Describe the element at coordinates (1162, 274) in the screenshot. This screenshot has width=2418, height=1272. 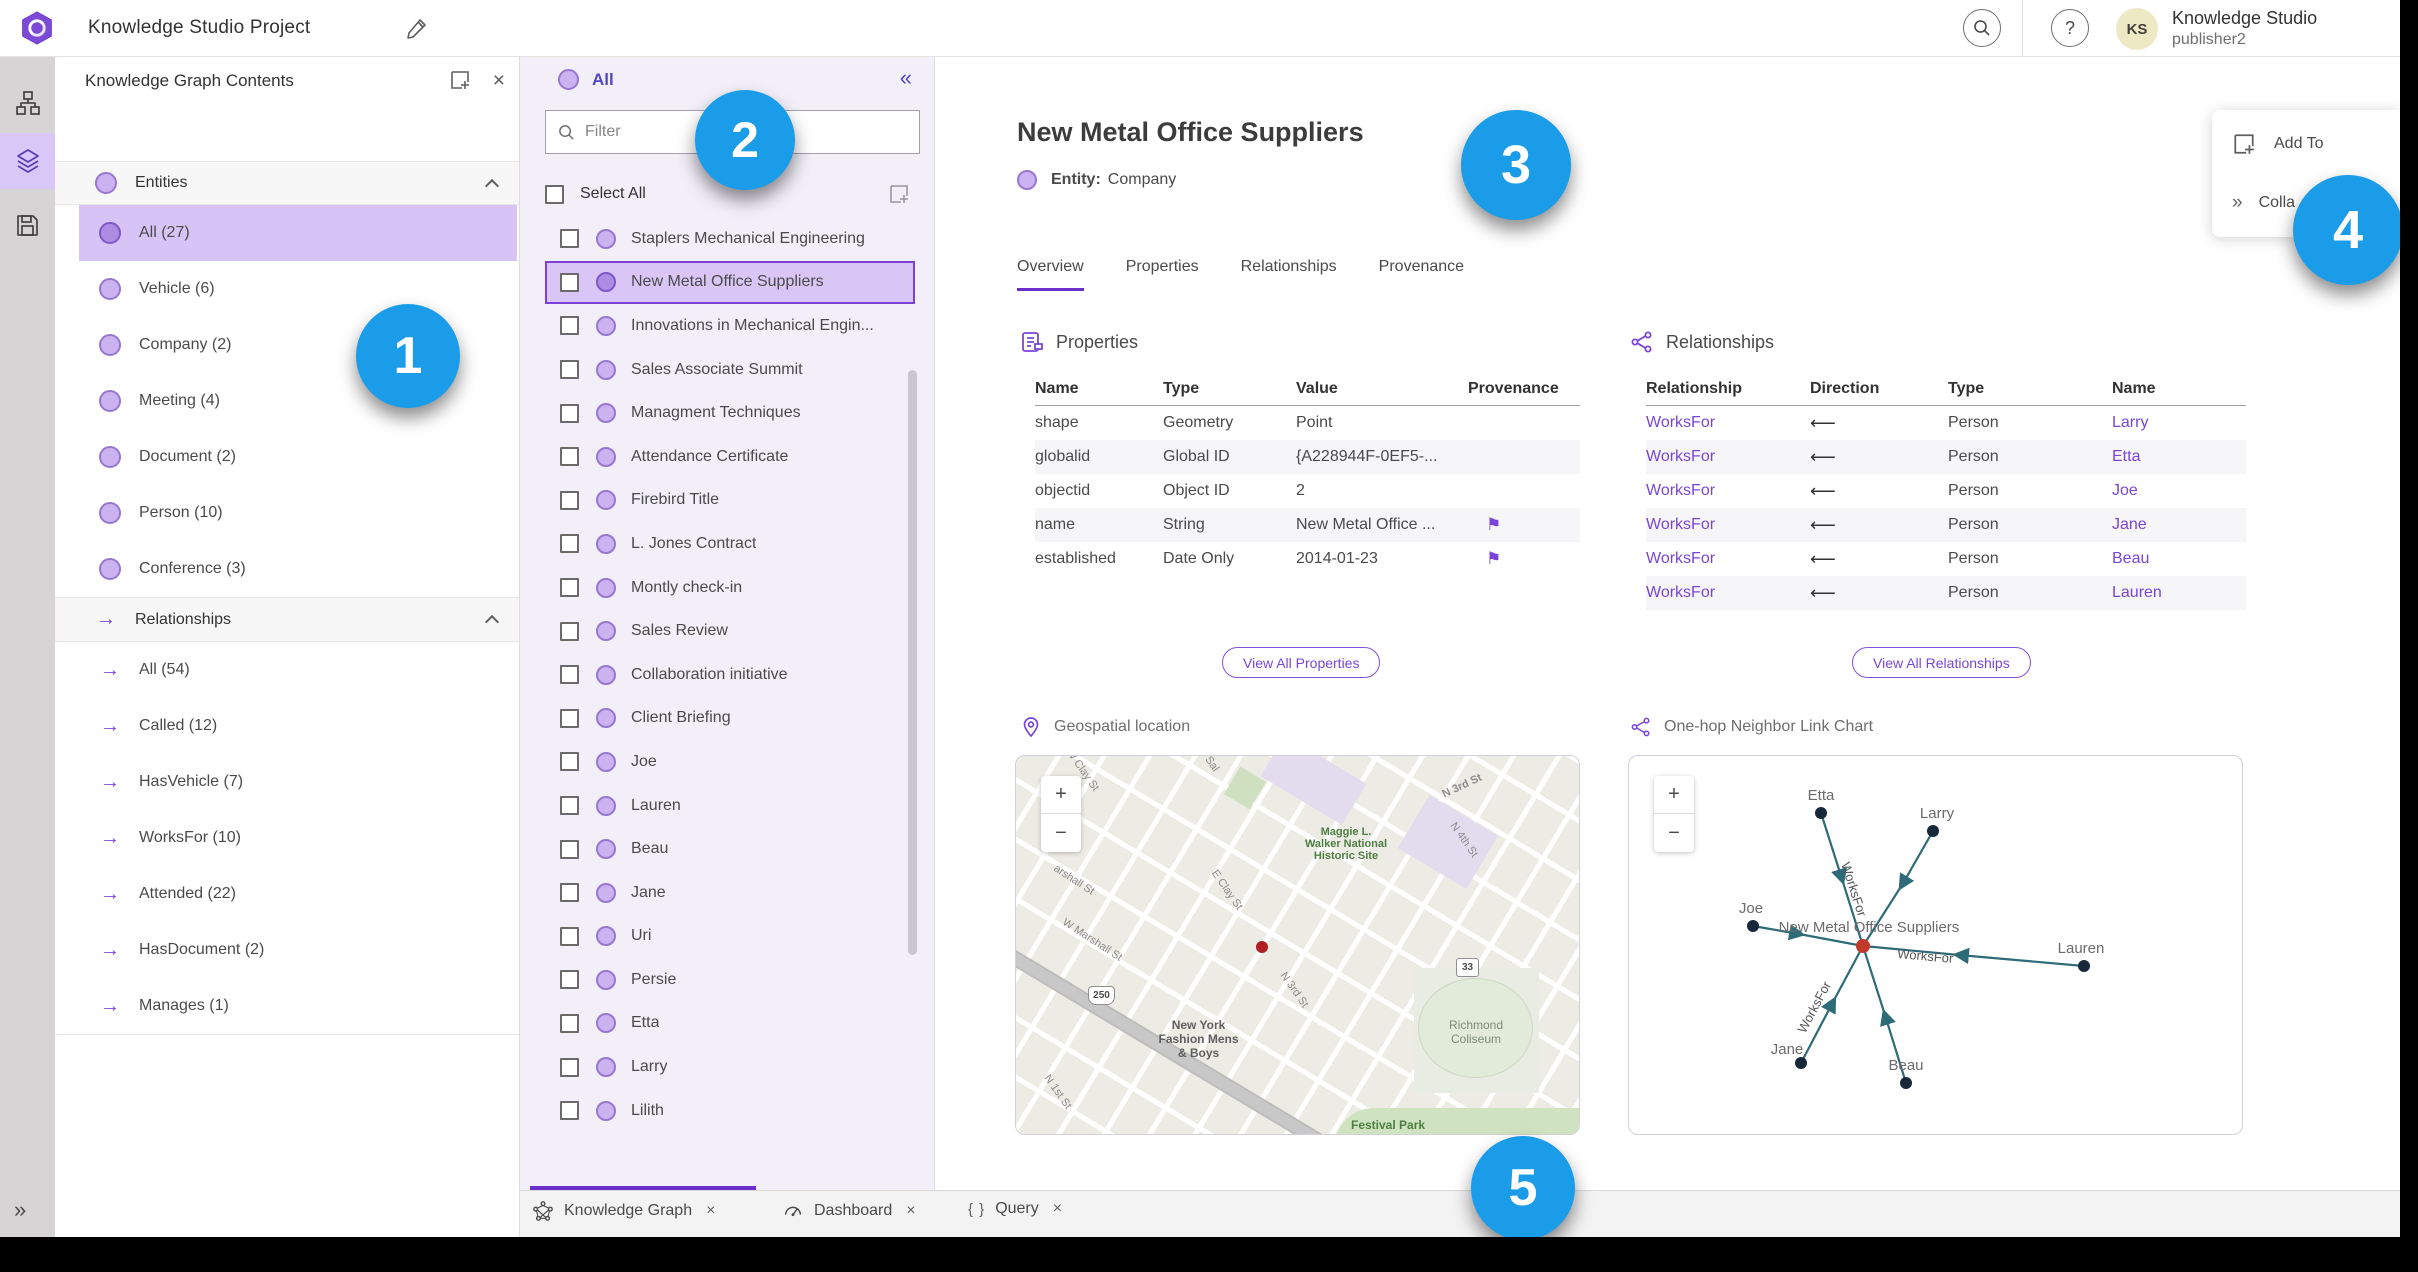
I see `tab-properties: Properties` at that location.